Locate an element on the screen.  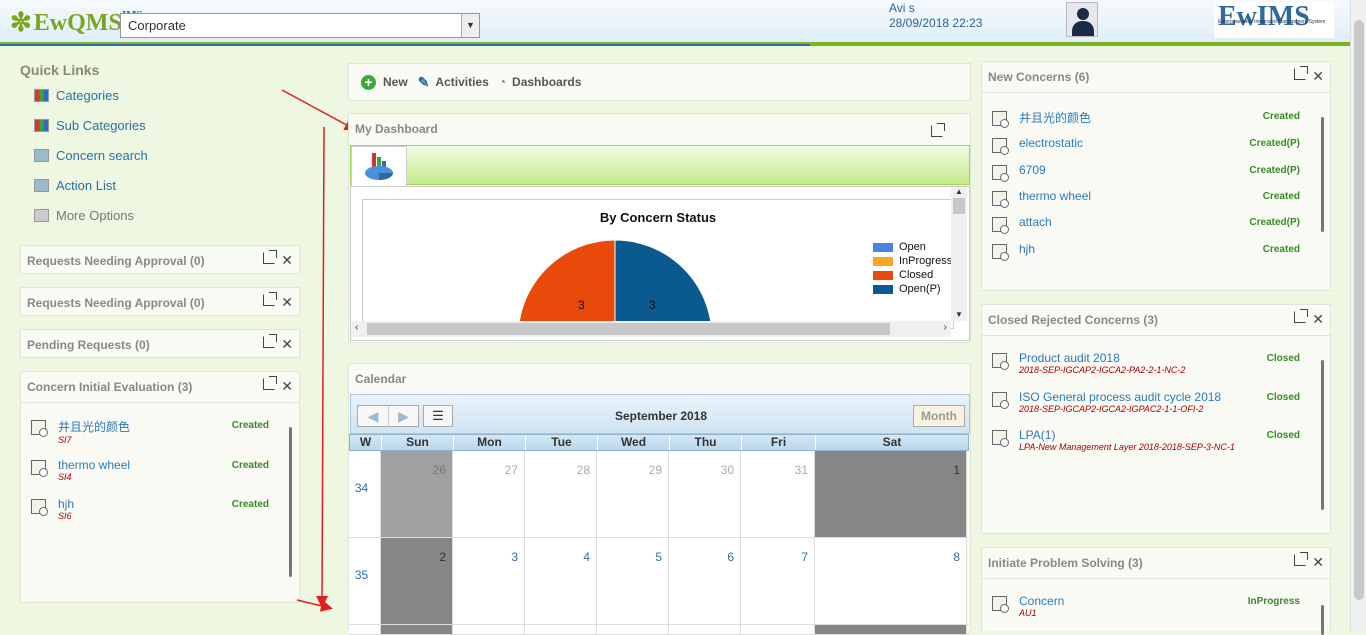
legend-label: Closed is located at coordinates (916, 275).